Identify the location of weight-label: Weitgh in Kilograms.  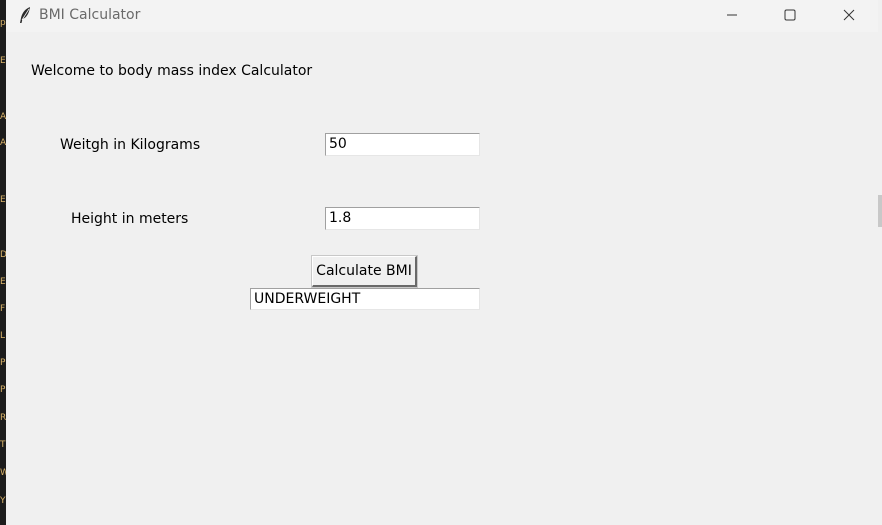
(130, 145).